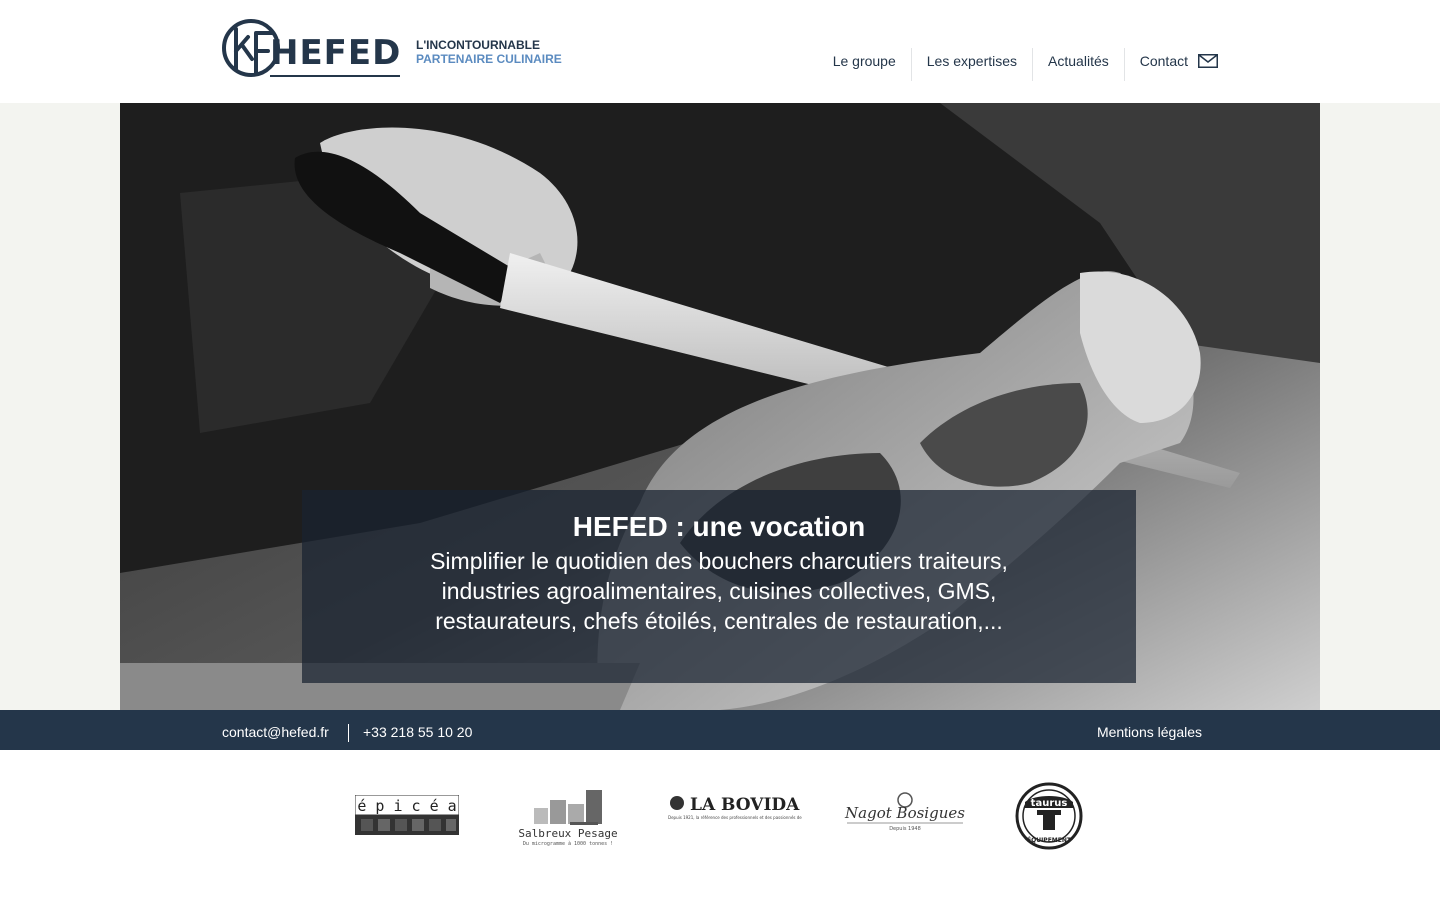  I want to click on svg-text: Nagot Bosigues, so click(904, 813).